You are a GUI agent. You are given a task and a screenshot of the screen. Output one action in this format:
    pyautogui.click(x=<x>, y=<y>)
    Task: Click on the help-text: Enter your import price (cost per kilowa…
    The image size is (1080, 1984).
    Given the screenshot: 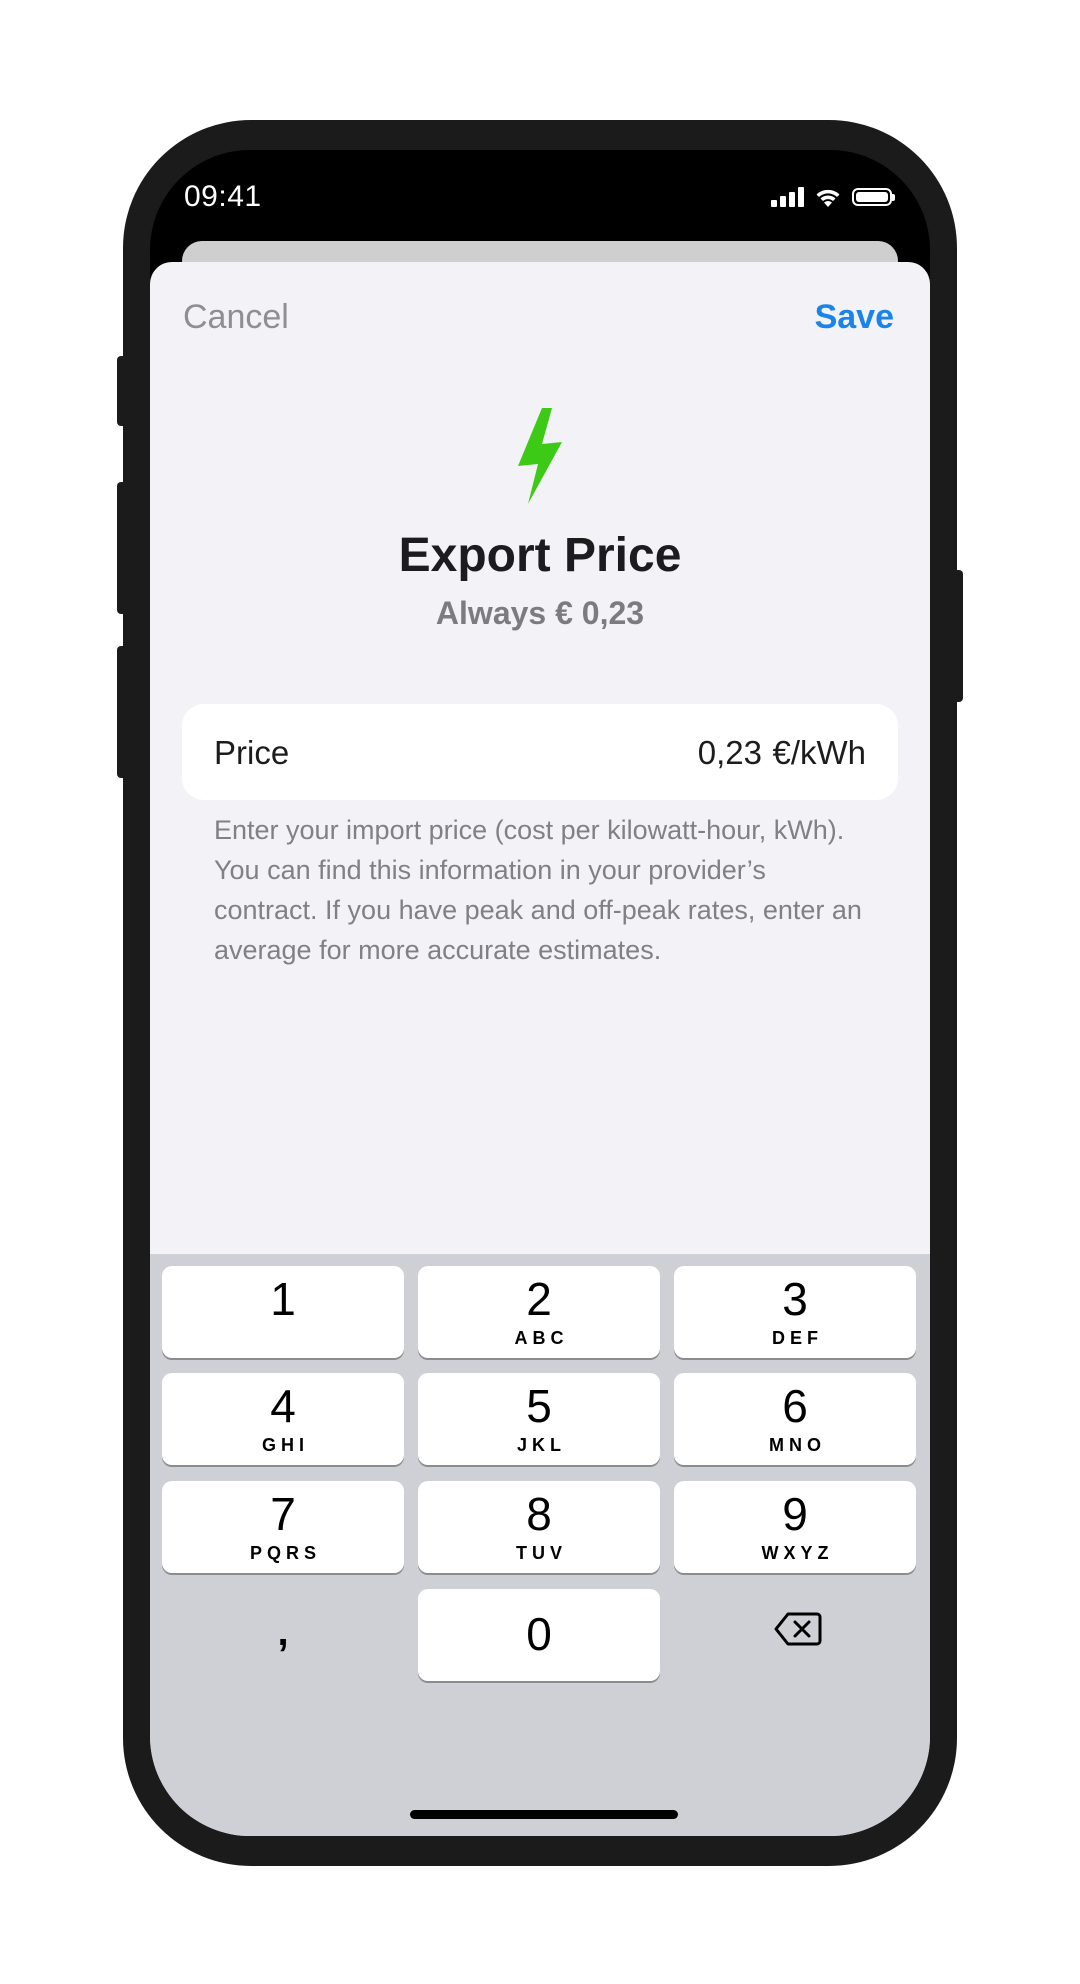 What is the action you would take?
    pyautogui.click(x=538, y=890)
    